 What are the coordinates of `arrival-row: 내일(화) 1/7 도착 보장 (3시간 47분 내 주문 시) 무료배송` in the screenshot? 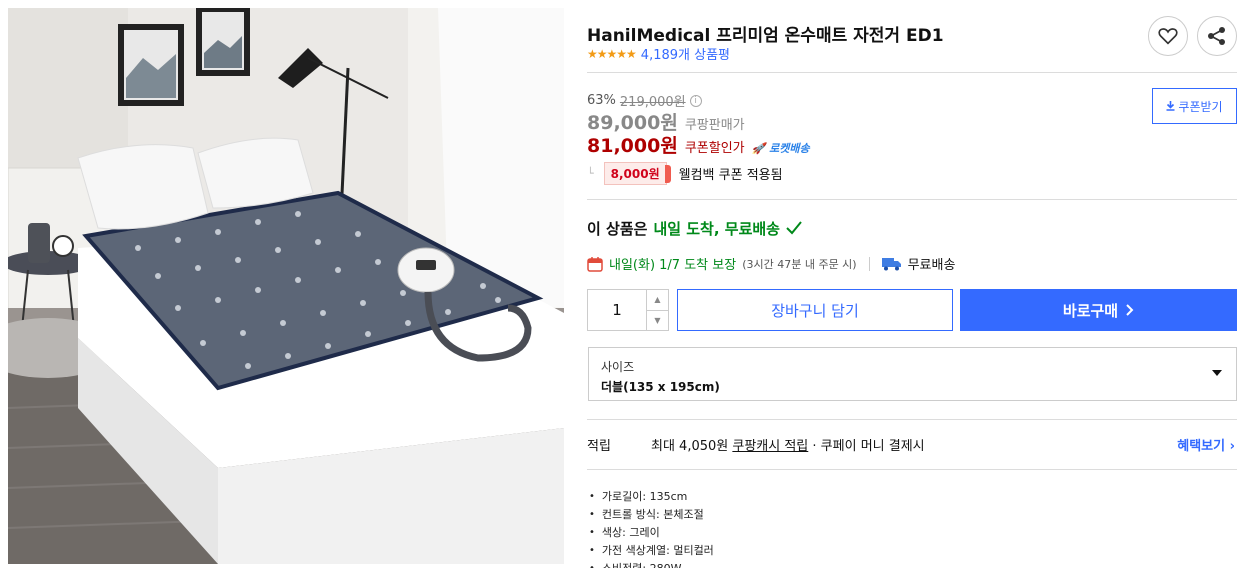 It's located at (771, 263).